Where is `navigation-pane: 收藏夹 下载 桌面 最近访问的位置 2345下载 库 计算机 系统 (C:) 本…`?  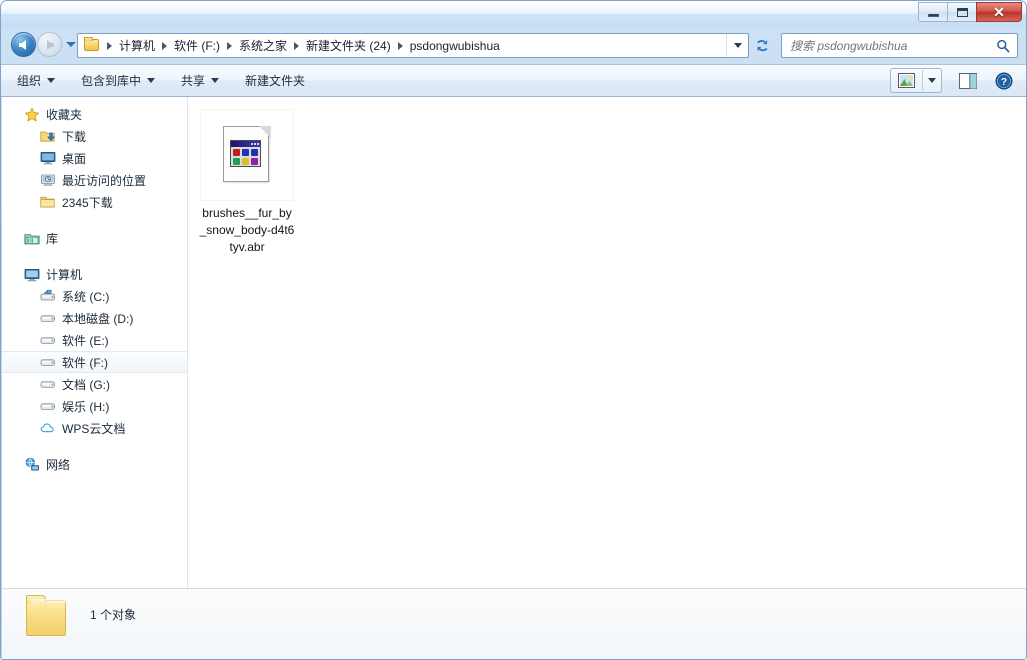
navigation-pane: 收藏夹 下载 桌面 最近访问的位置 2345下载 库 计算机 系统 (C:) 本… is located at coordinates (94, 342).